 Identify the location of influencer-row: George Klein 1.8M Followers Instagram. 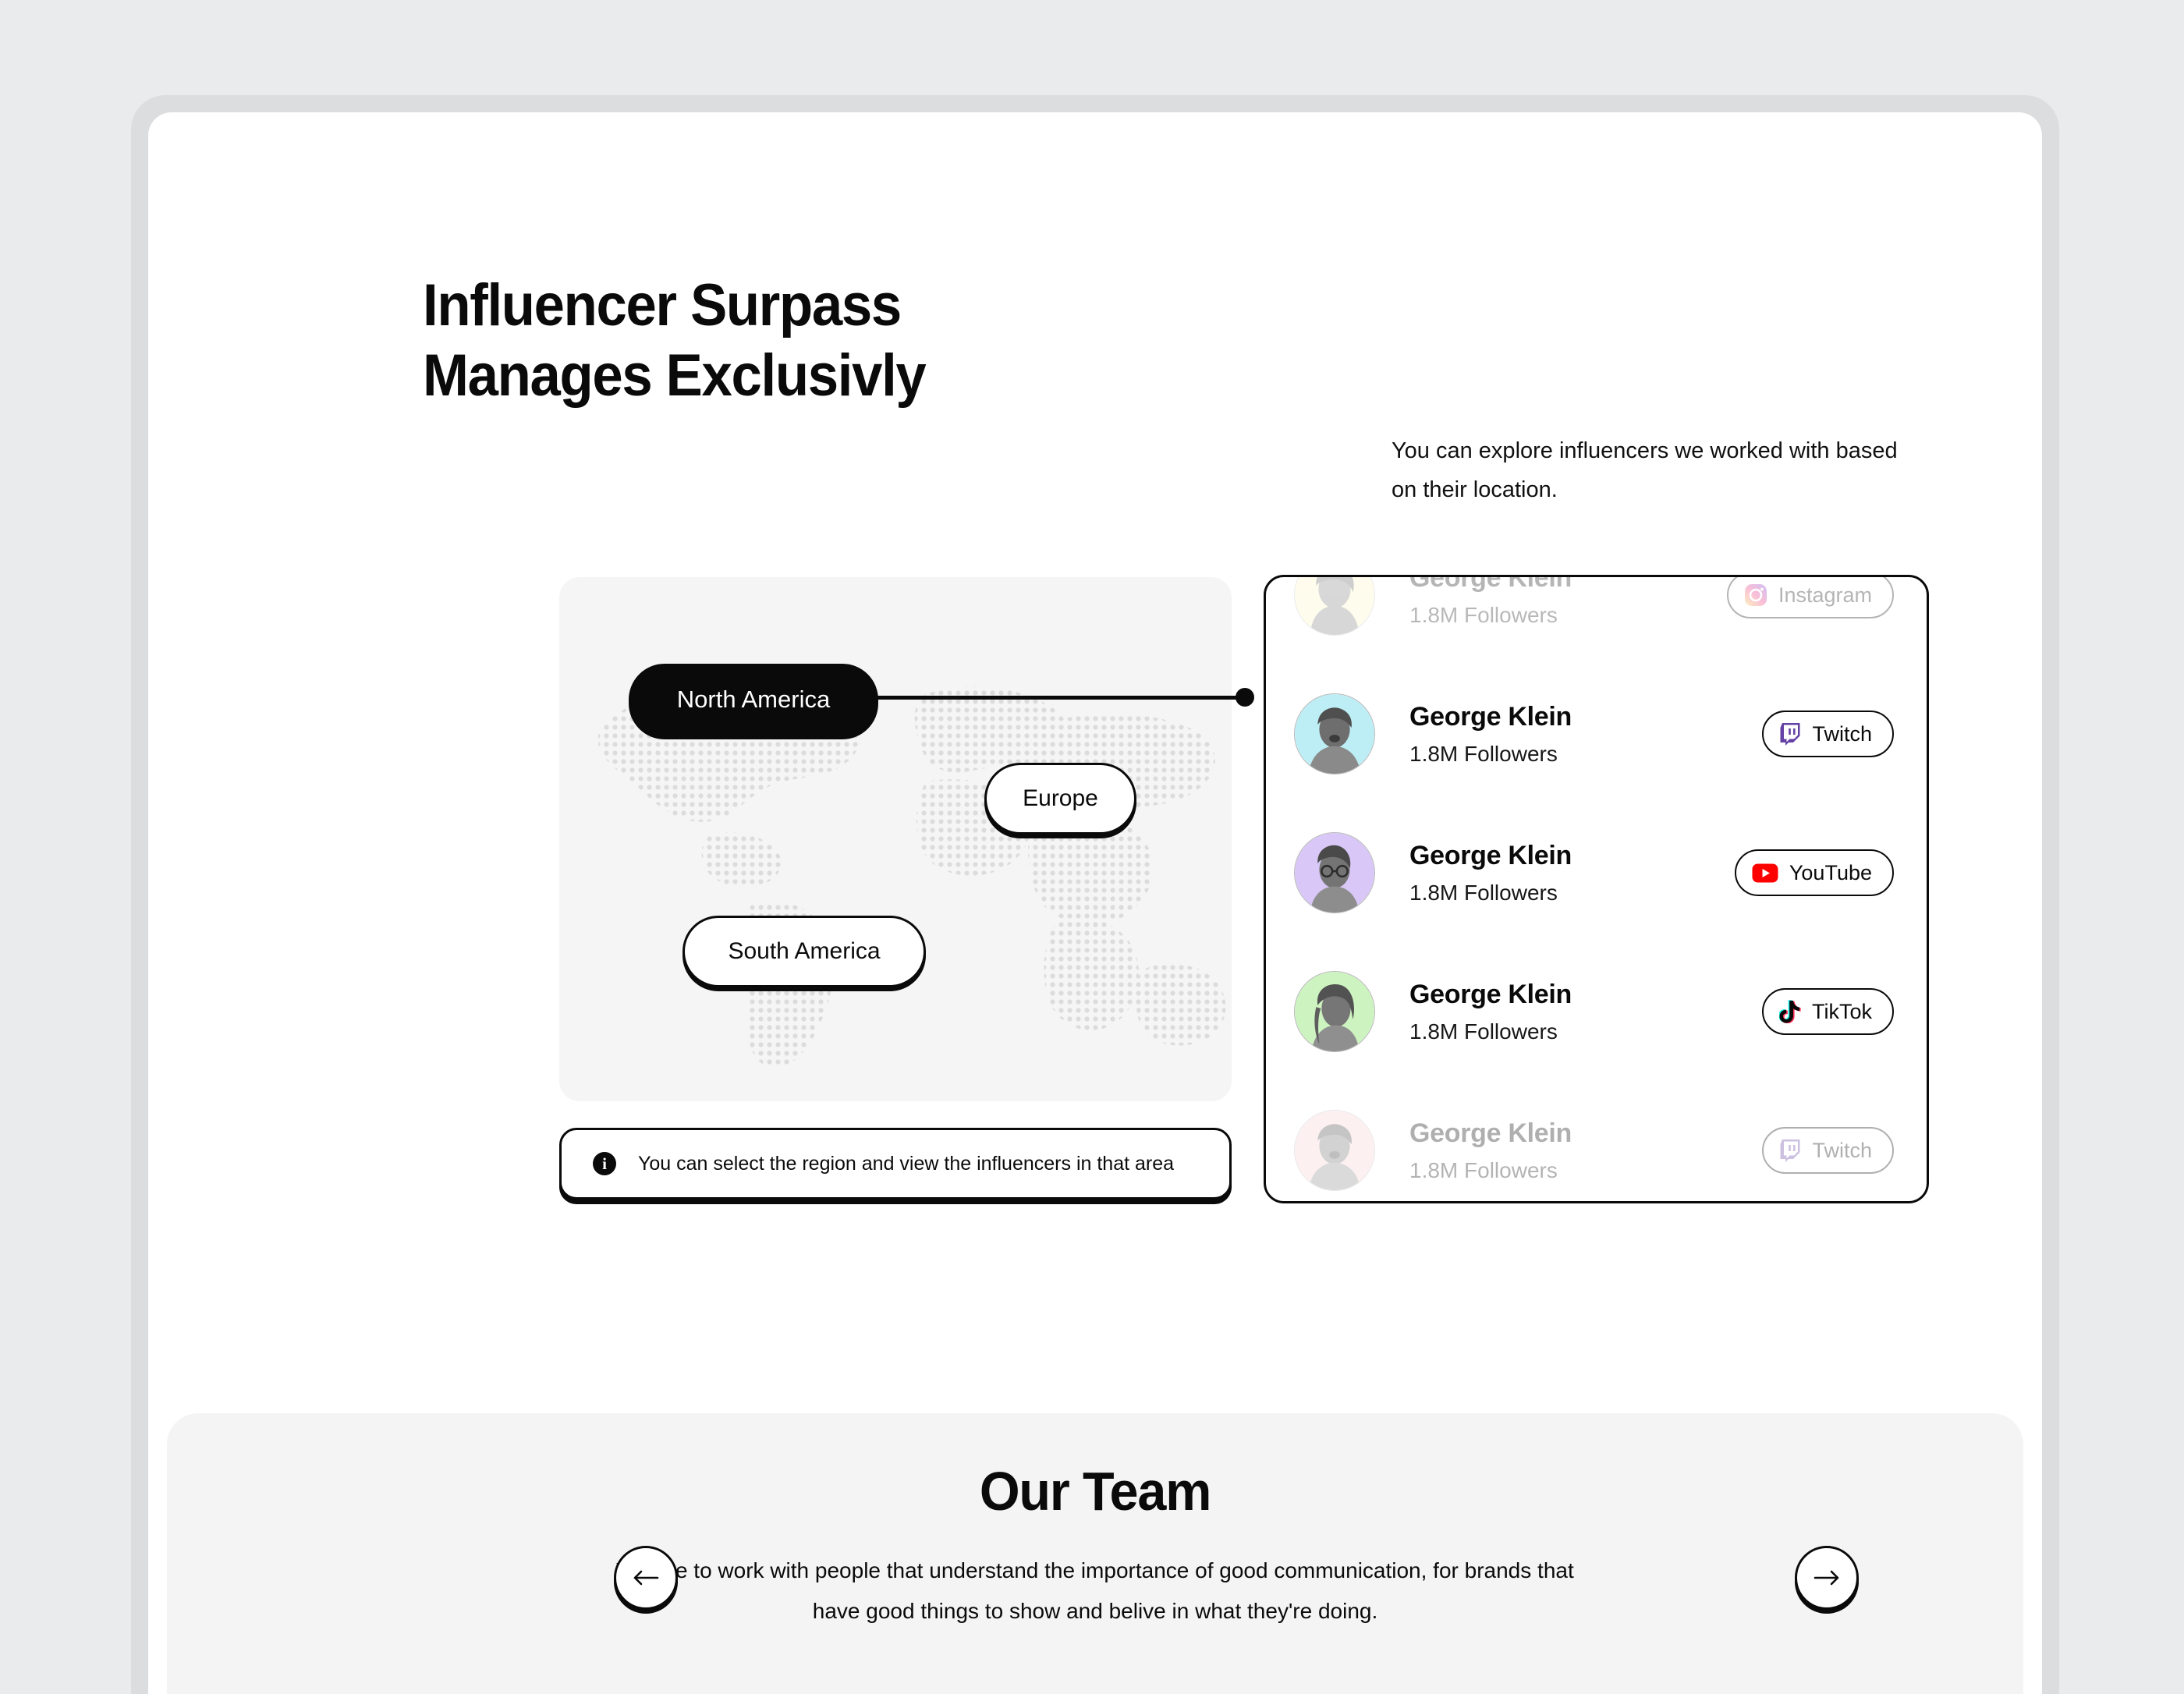
(1597, 619).